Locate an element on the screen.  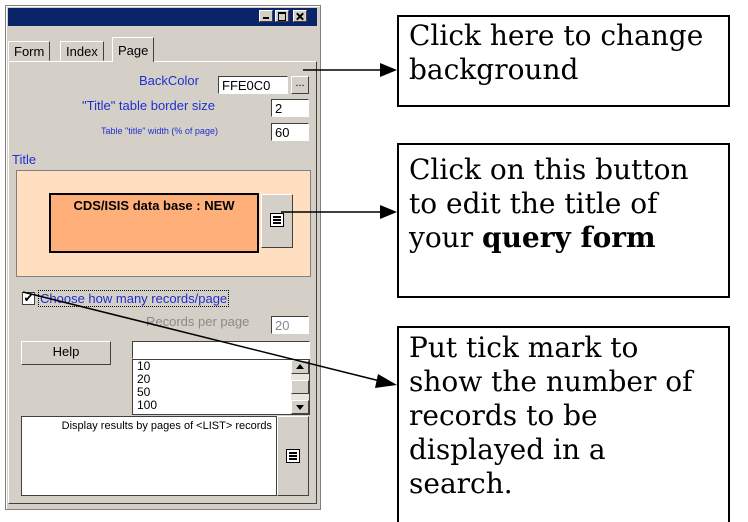
title-width-label: Table "title" width (% of page) is located at coordinates (159, 131).